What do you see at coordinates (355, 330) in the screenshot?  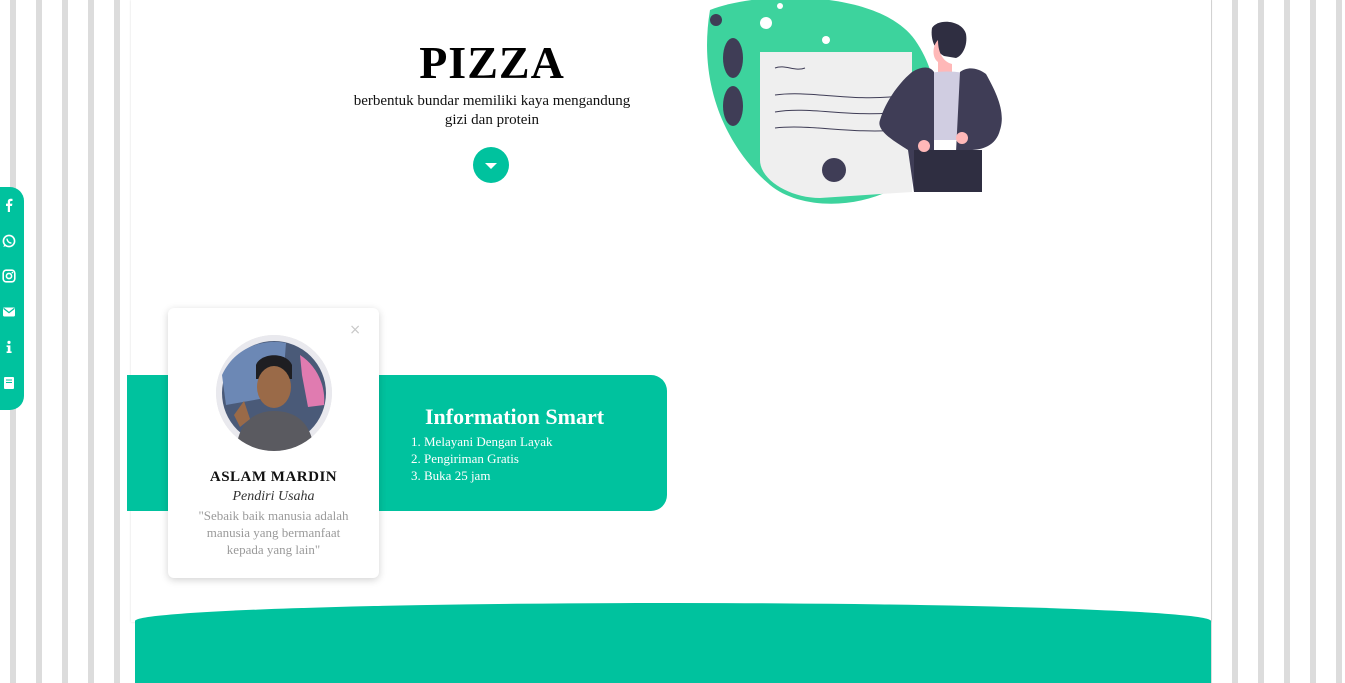 I see `close-icon: ×` at bounding box center [355, 330].